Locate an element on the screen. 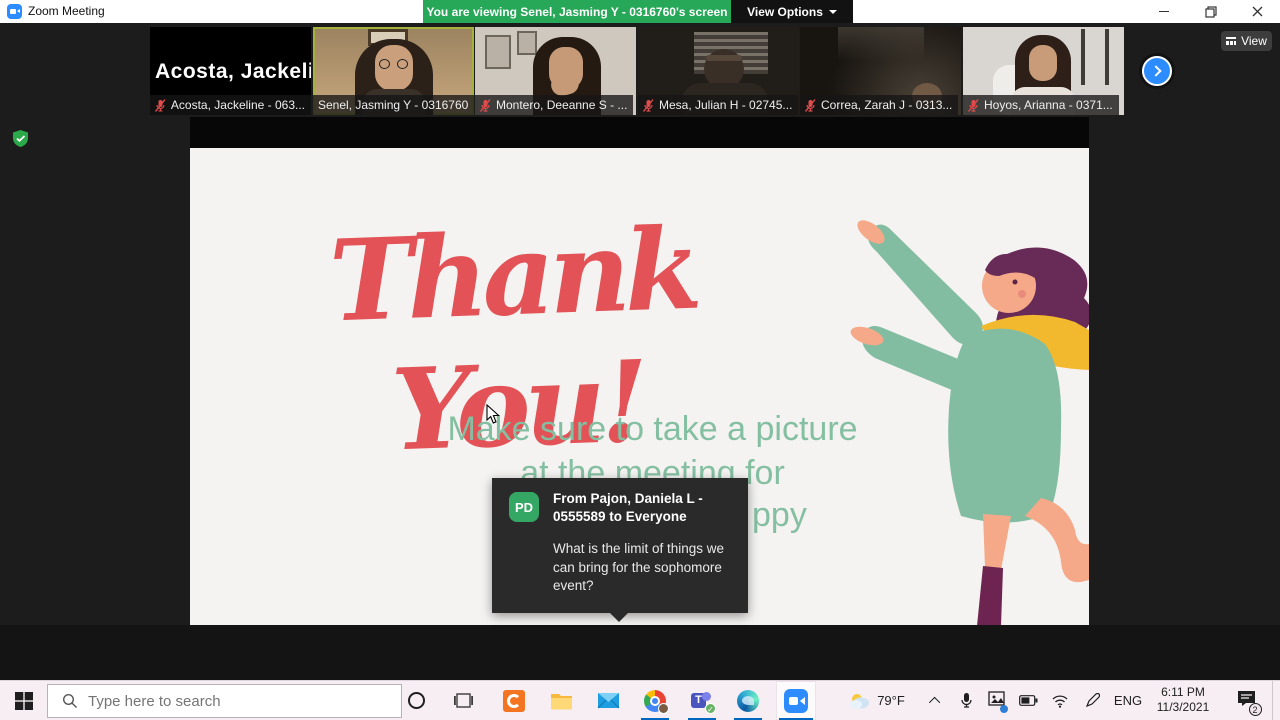 Image resolution: width=1280 pixels, height=720 pixels. mouse-cursor is located at coordinates (493, 414).